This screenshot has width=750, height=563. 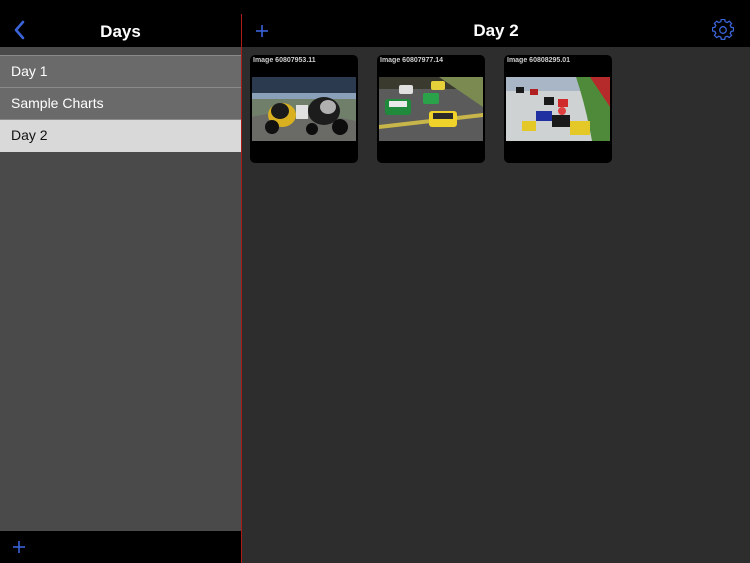 What do you see at coordinates (539, 60) in the screenshot?
I see `image-label: Image 60808295.01` at bounding box center [539, 60].